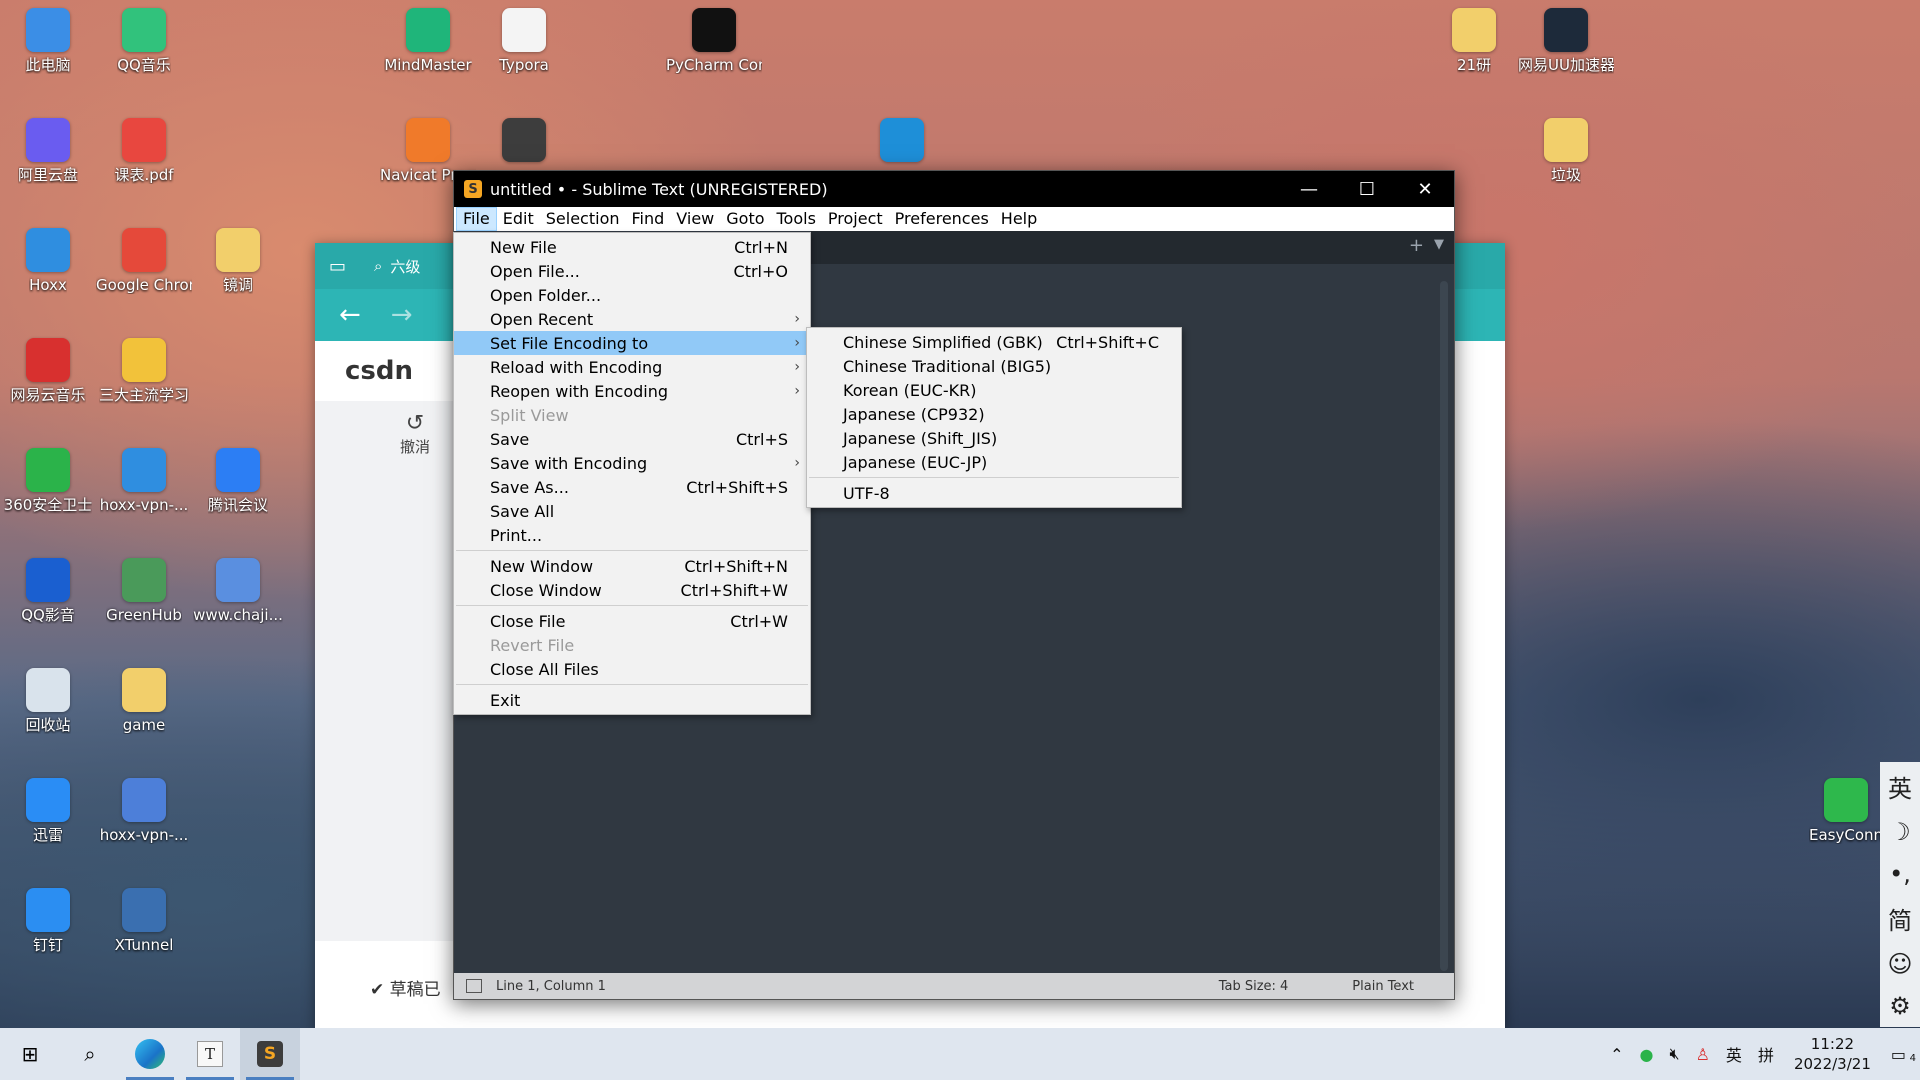 The height and width of the screenshot is (1080, 1920). I want to click on taskbar-edge, so click(150, 1054).